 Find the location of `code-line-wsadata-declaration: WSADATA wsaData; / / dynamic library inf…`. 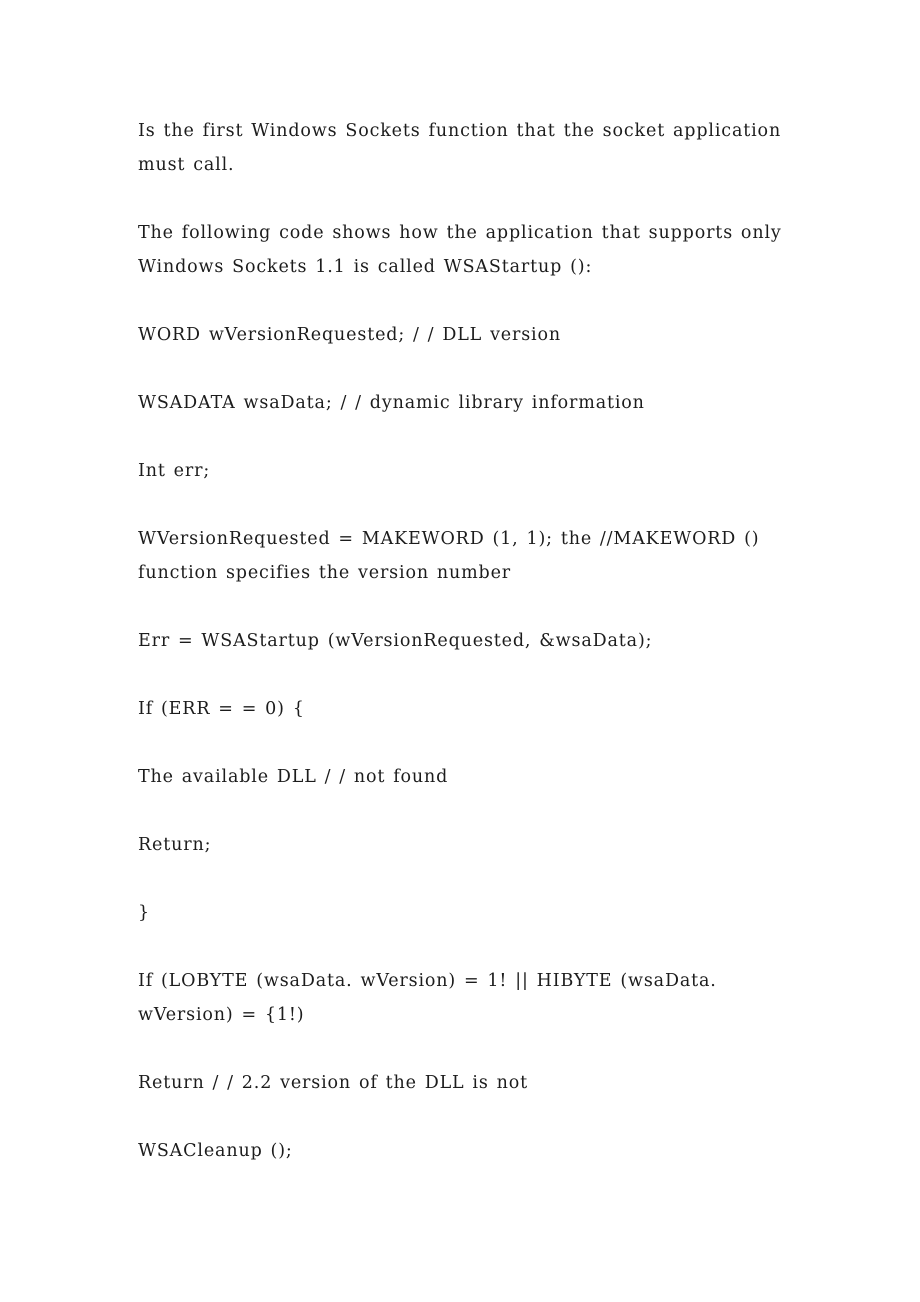

code-line-wsadata-declaration: WSADATA wsaData; / / dynamic library inf… is located at coordinates (391, 403).